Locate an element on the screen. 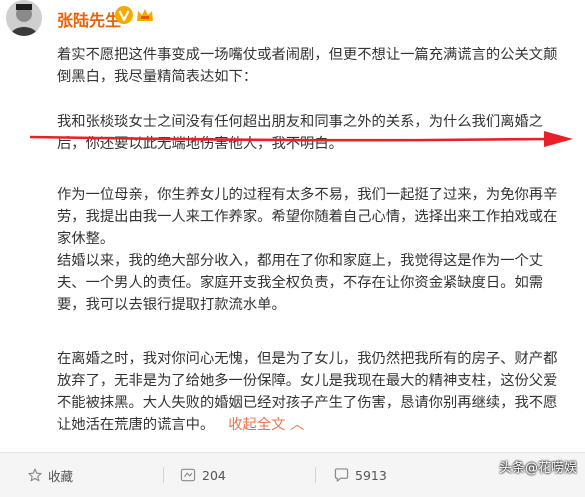 Image resolution: width=585 pixels, height=497 pixels. post-header: 张陆先生 is located at coordinates (292, 22).